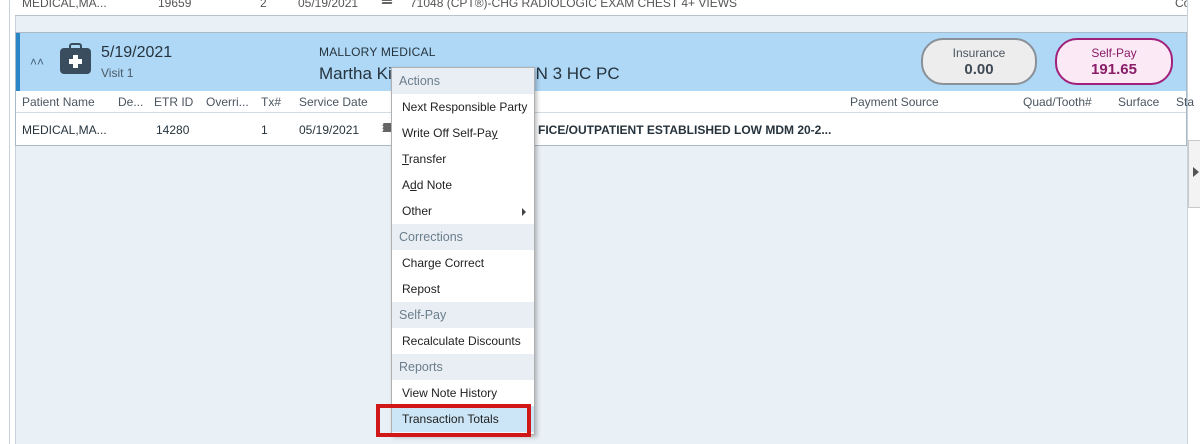 The width and height of the screenshot is (1200, 444). Describe the element at coordinates (463, 133) in the screenshot. I see `menu-item-write-off-self-pay: Write Off Self-Pay` at that location.